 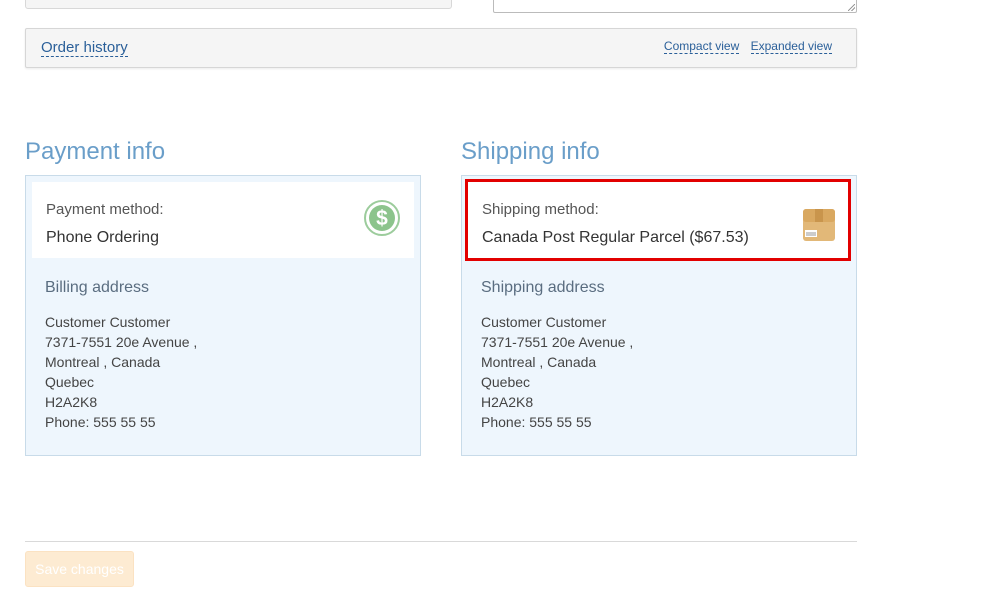 What do you see at coordinates (71, 402) in the screenshot?
I see `billing-address-line: H2A2K8` at bounding box center [71, 402].